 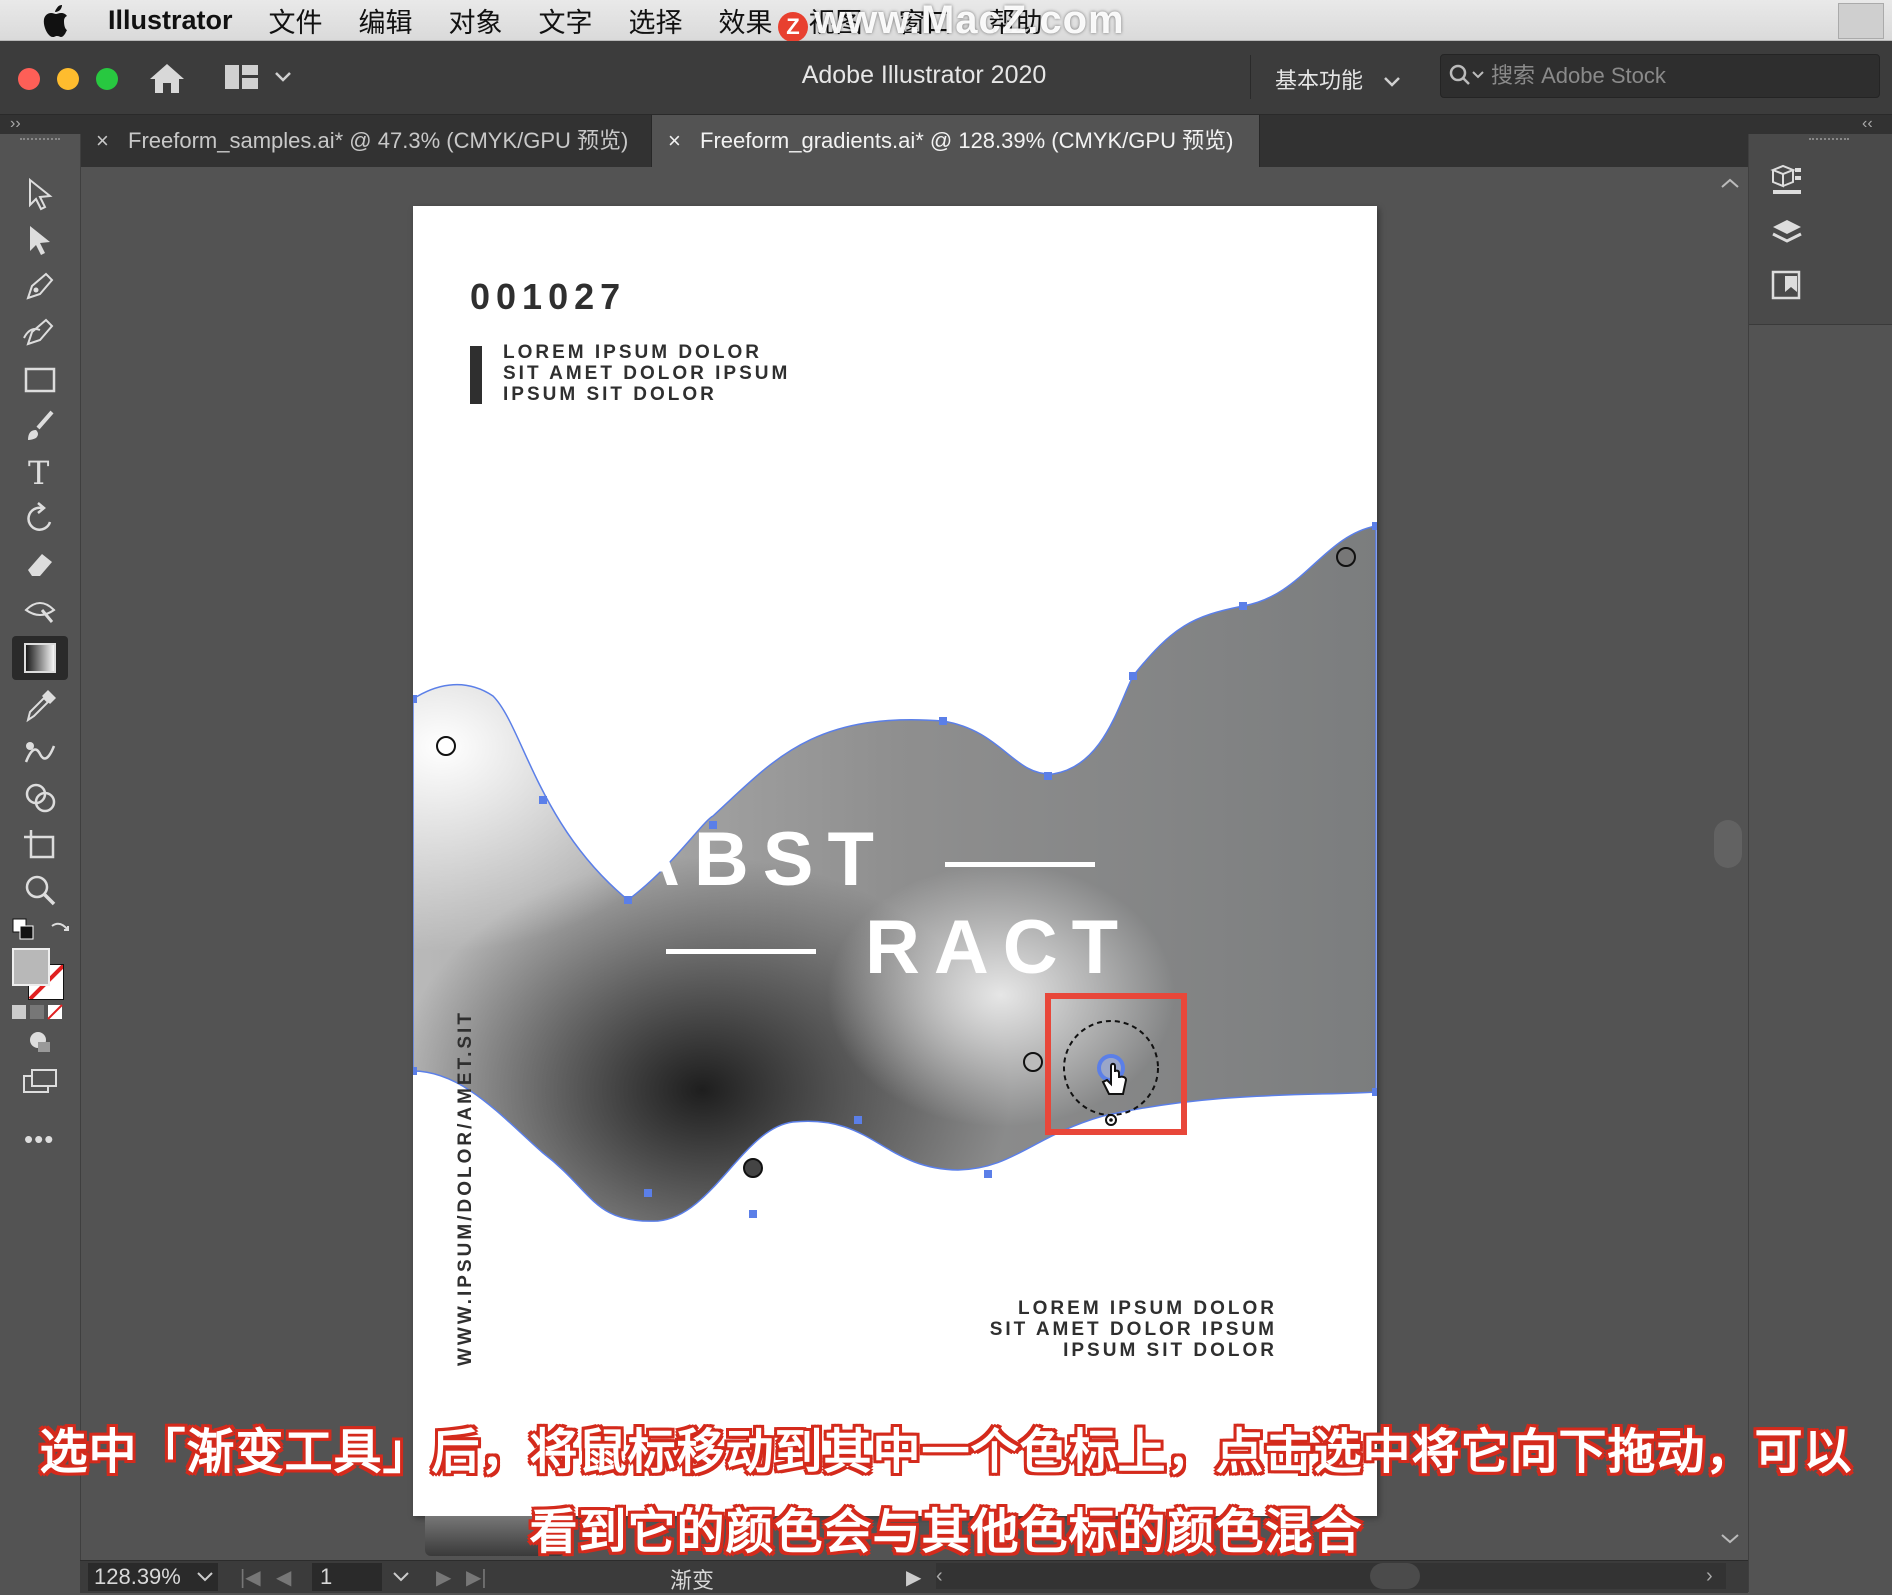 What do you see at coordinates (946, 1532) in the screenshot?
I see `caption-line-2: 看到它的颜色会与其他色标的颜色混合` at bounding box center [946, 1532].